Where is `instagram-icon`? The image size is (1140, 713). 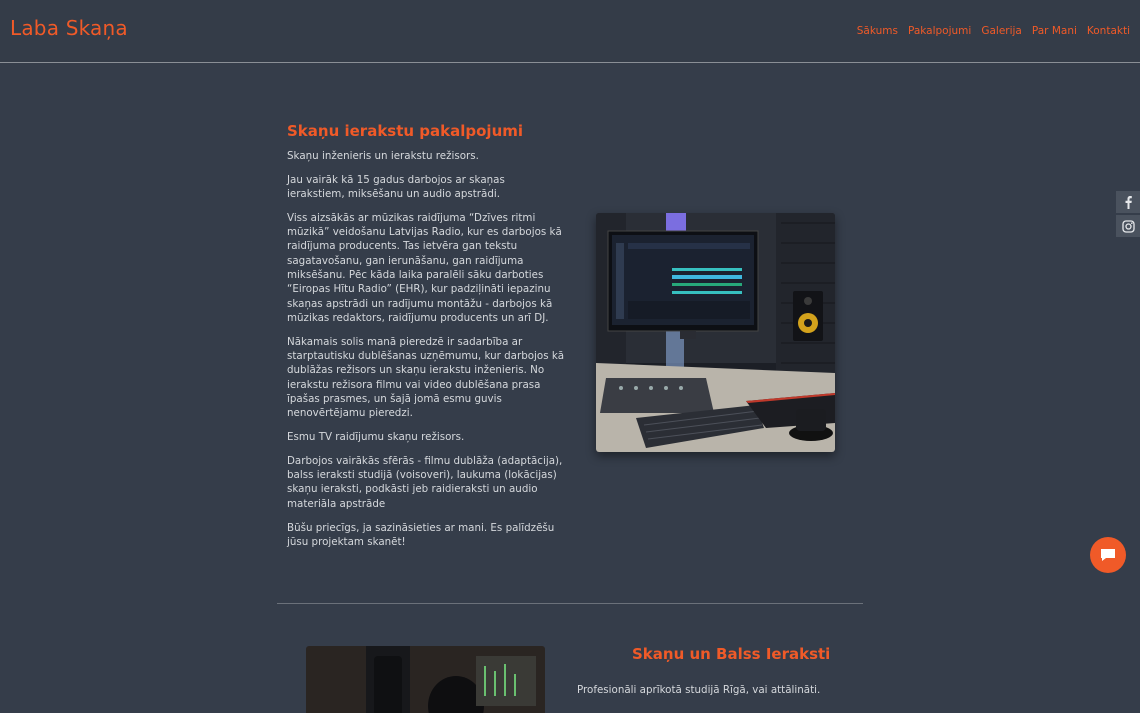
instagram-icon is located at coordinates (1128, 226).